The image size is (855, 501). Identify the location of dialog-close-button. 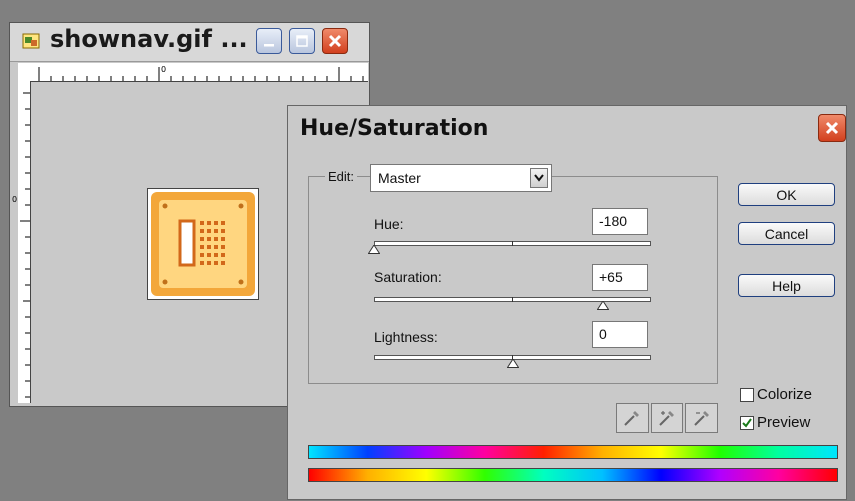
(832, 128).